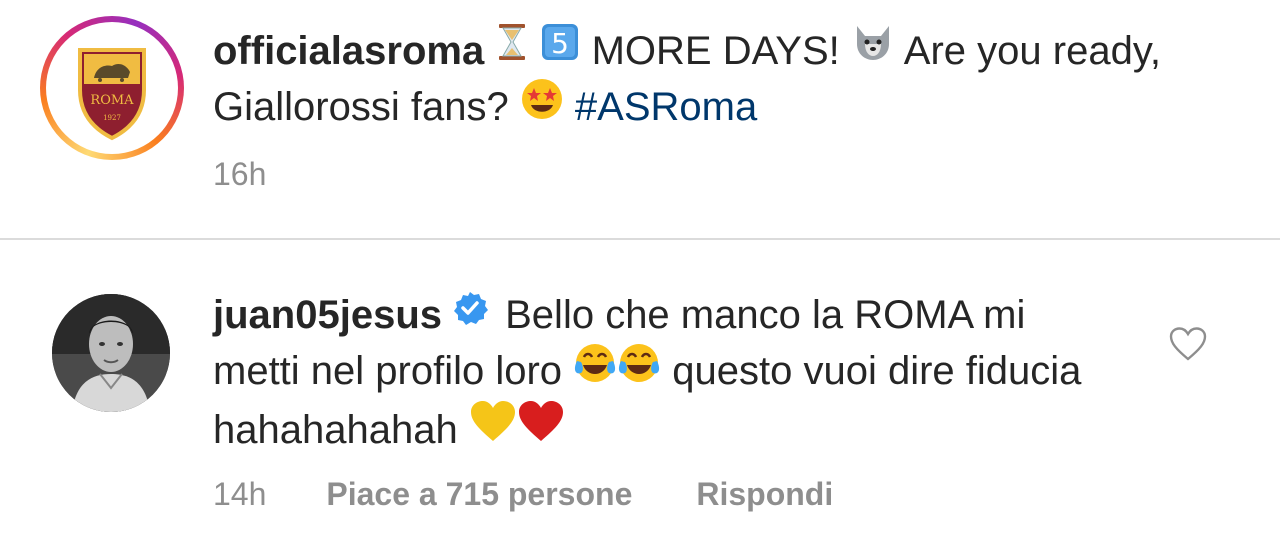 The image size is (1280, 557). Describe the element at coordinates (493, 428) in the screenshot. I see `yellow-heart-icon` at that location.